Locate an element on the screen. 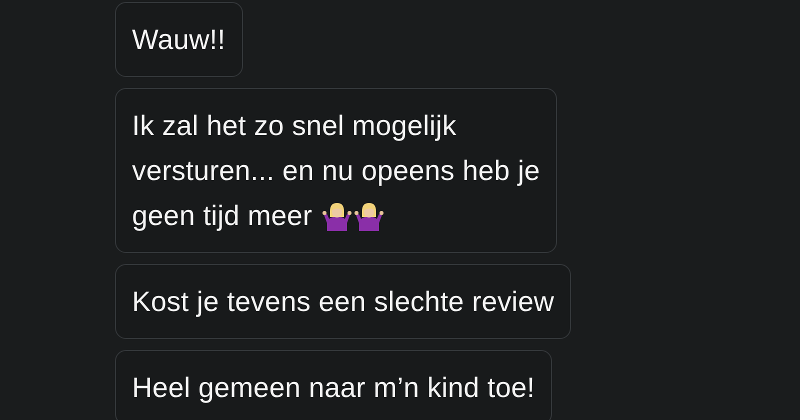 The image size is (800, 420). message-line: versturen... en nu opeens heb je is located at coordinates (336, 171).